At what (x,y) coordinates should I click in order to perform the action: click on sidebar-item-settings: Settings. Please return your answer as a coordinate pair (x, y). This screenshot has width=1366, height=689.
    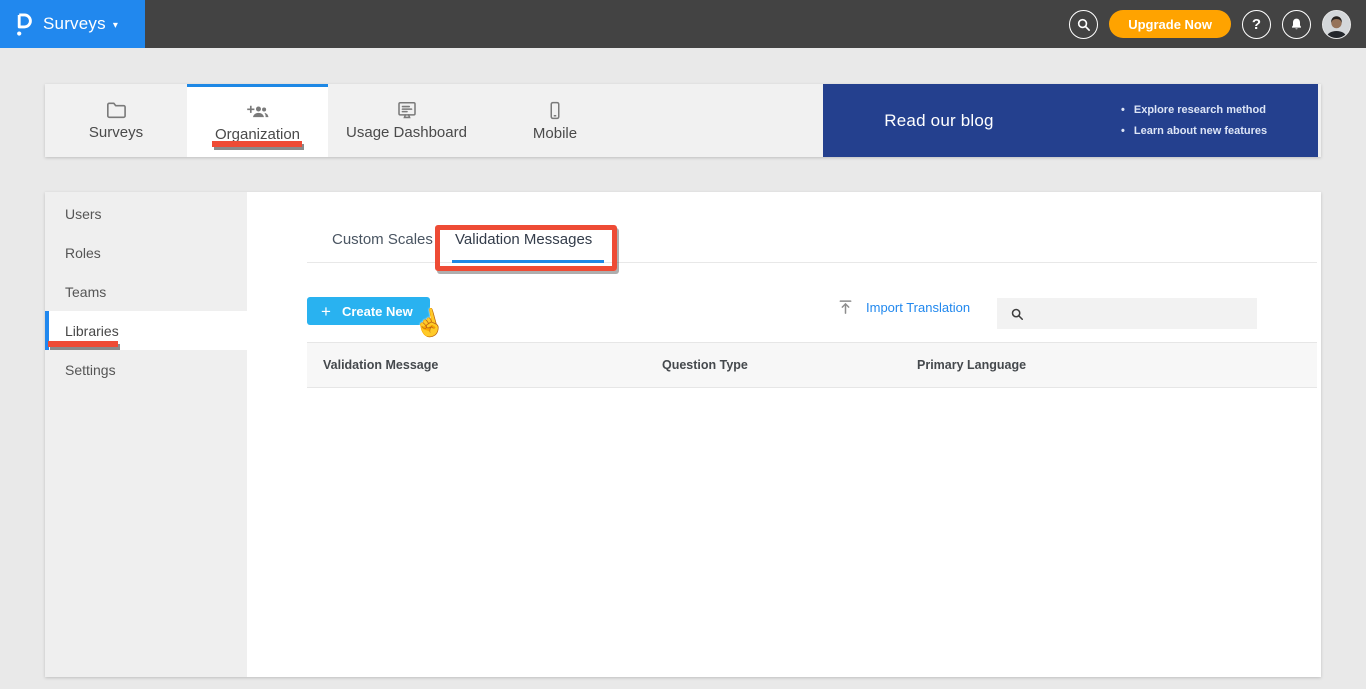
    Looking at the image, I should click on (146, 369).